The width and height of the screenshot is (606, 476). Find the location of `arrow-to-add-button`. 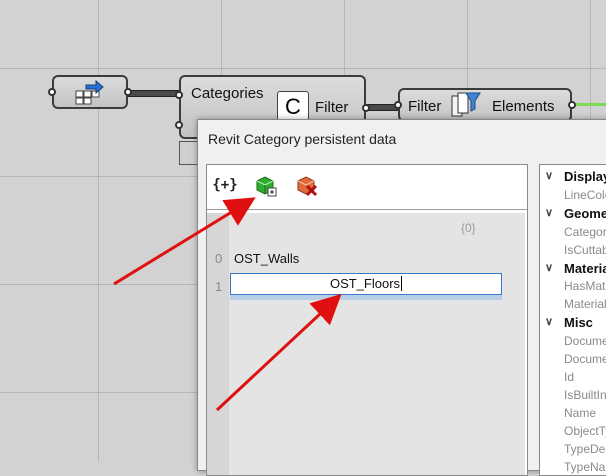

arrow-to-add-button is located at coordinates (184, 241).